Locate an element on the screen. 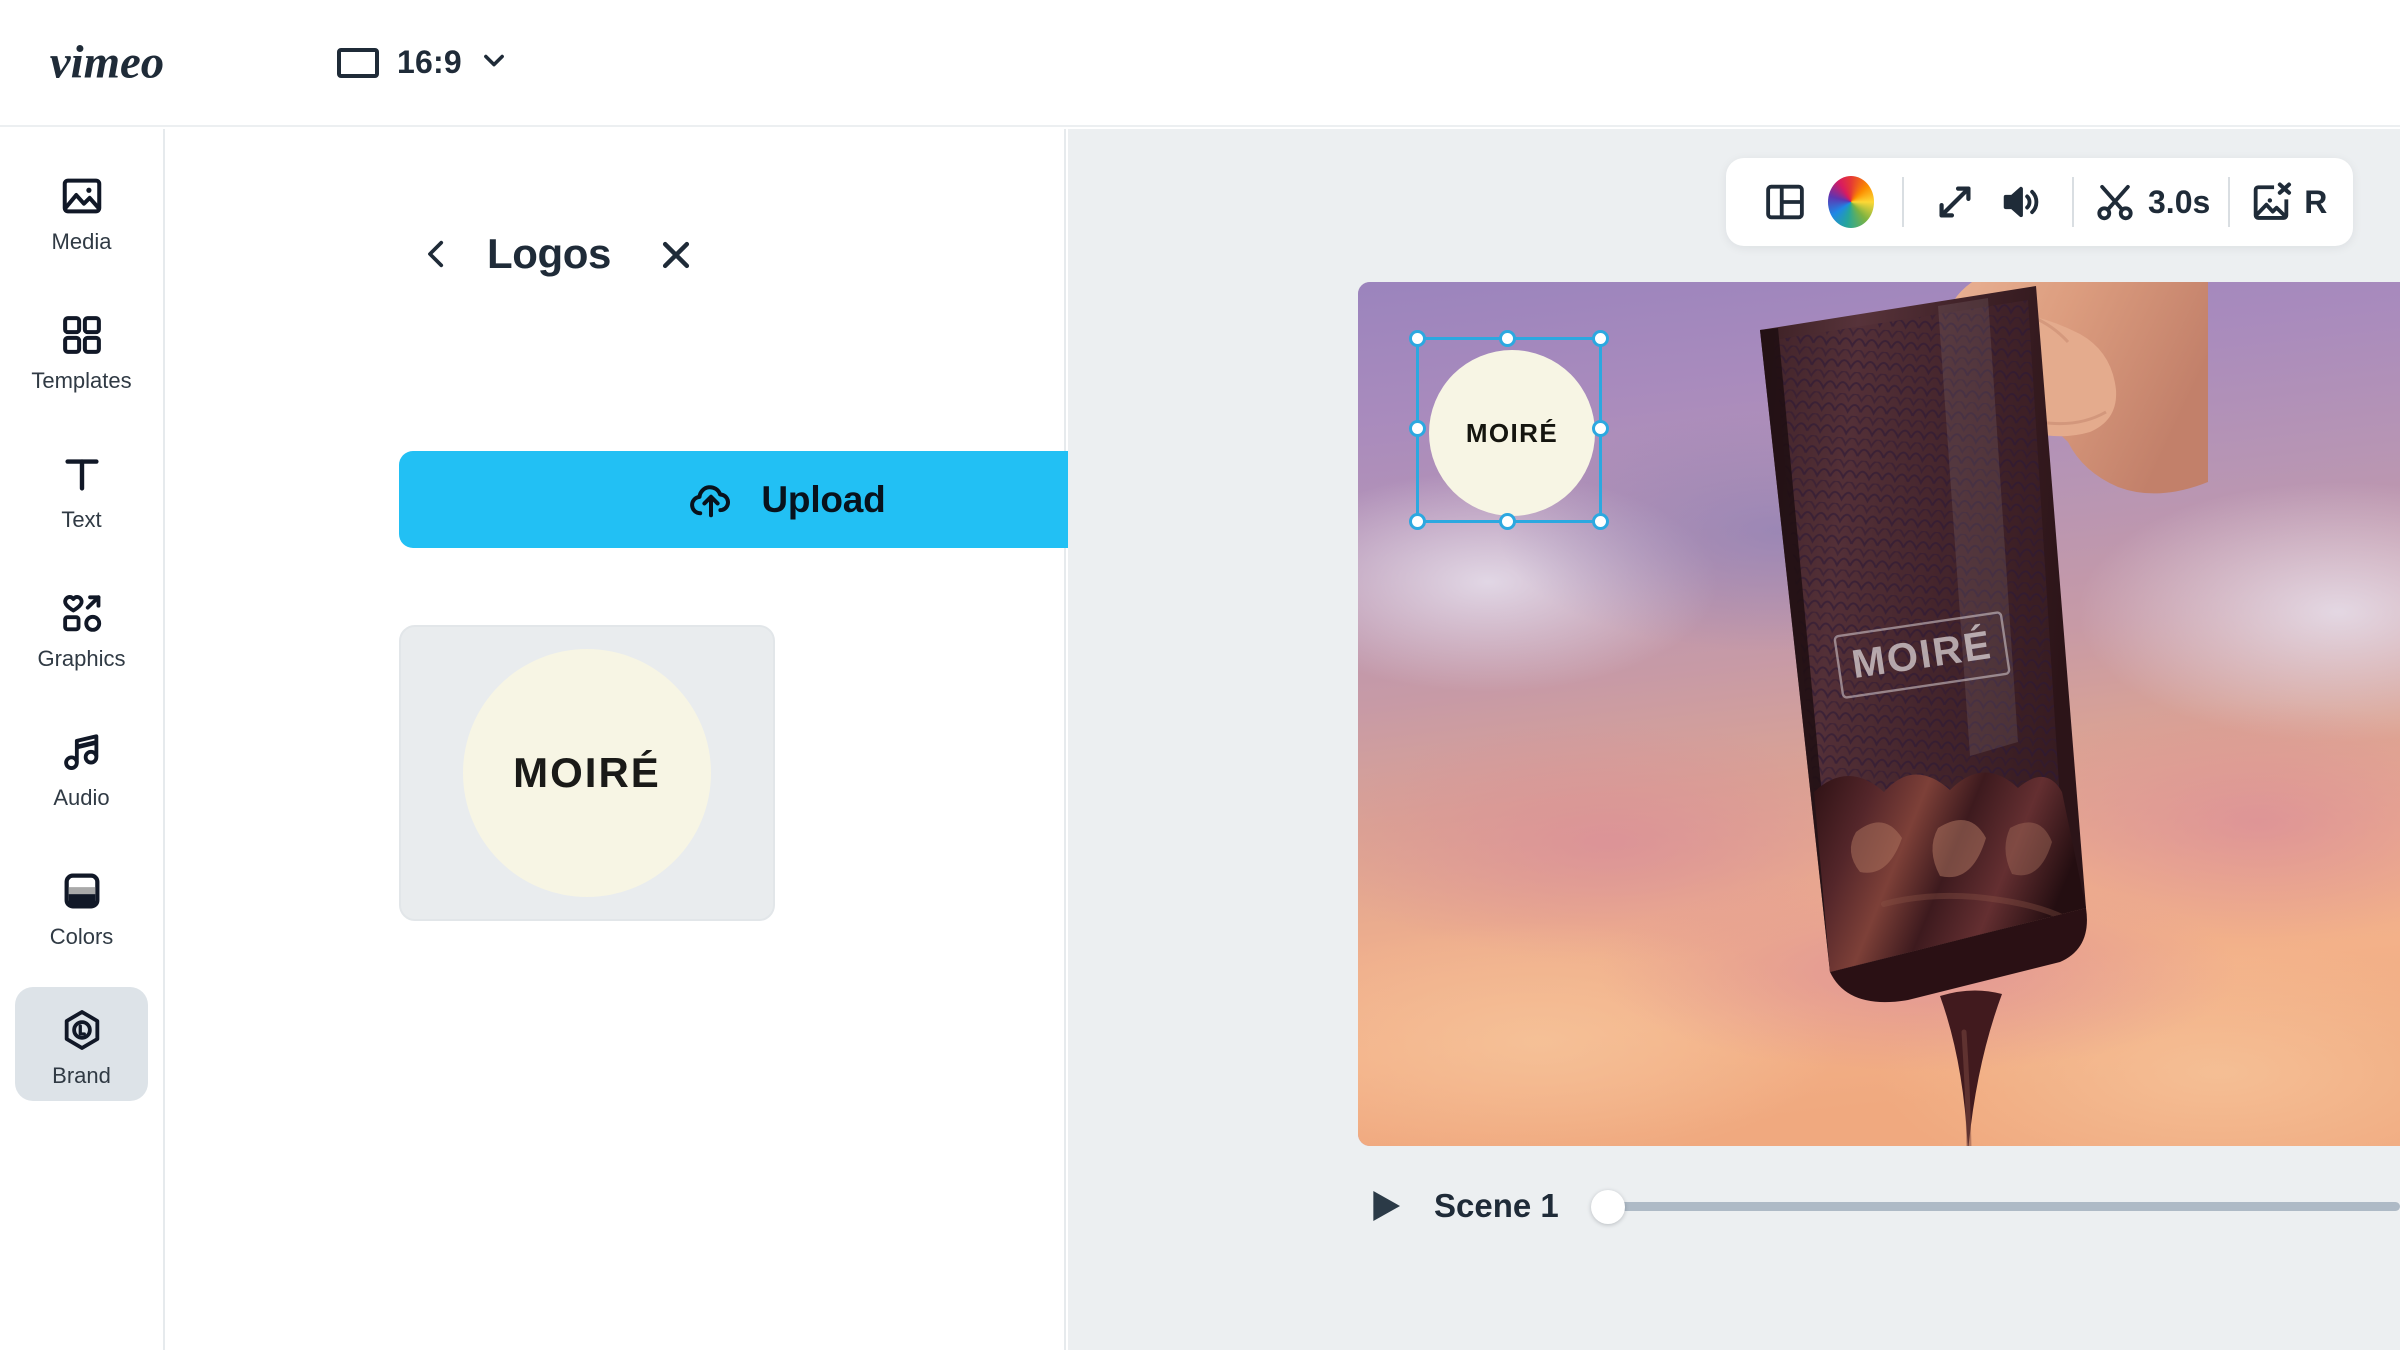 The image size is (2400, 1350). svg-text: vimeo is located at coordinates (107, 62).